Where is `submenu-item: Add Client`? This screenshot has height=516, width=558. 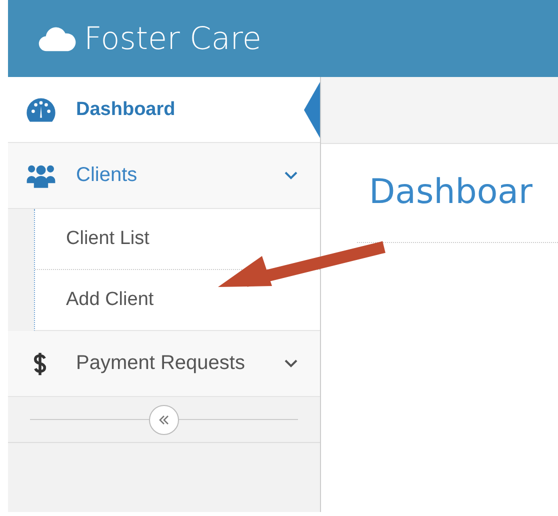
submenu-item: Add Client is located at coordinates (177, 300).